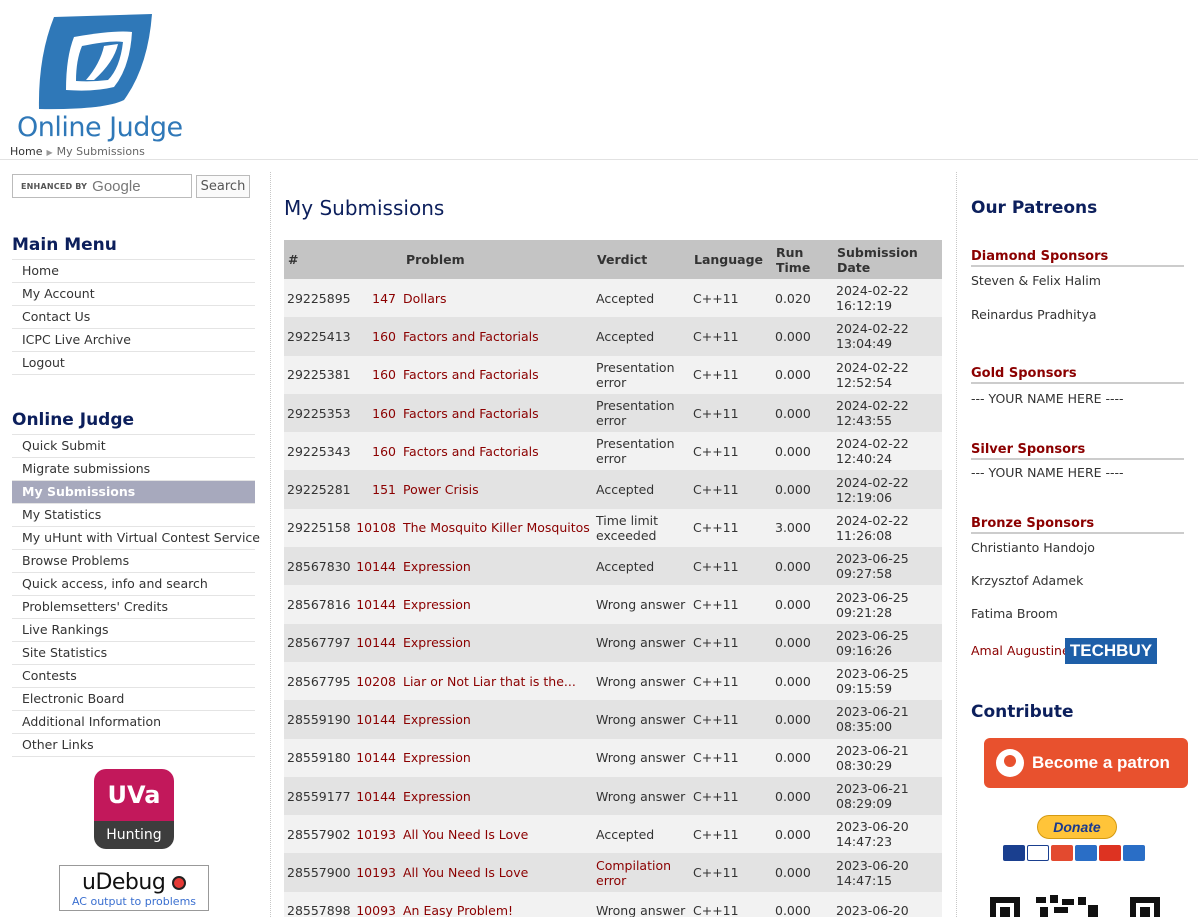 This screenshot has height=917, width=1198. What do you see at coordinates (133, 745) in the screenshot?
I see `menu-item-other-links: Other Links` at bounding box center [133, 745].